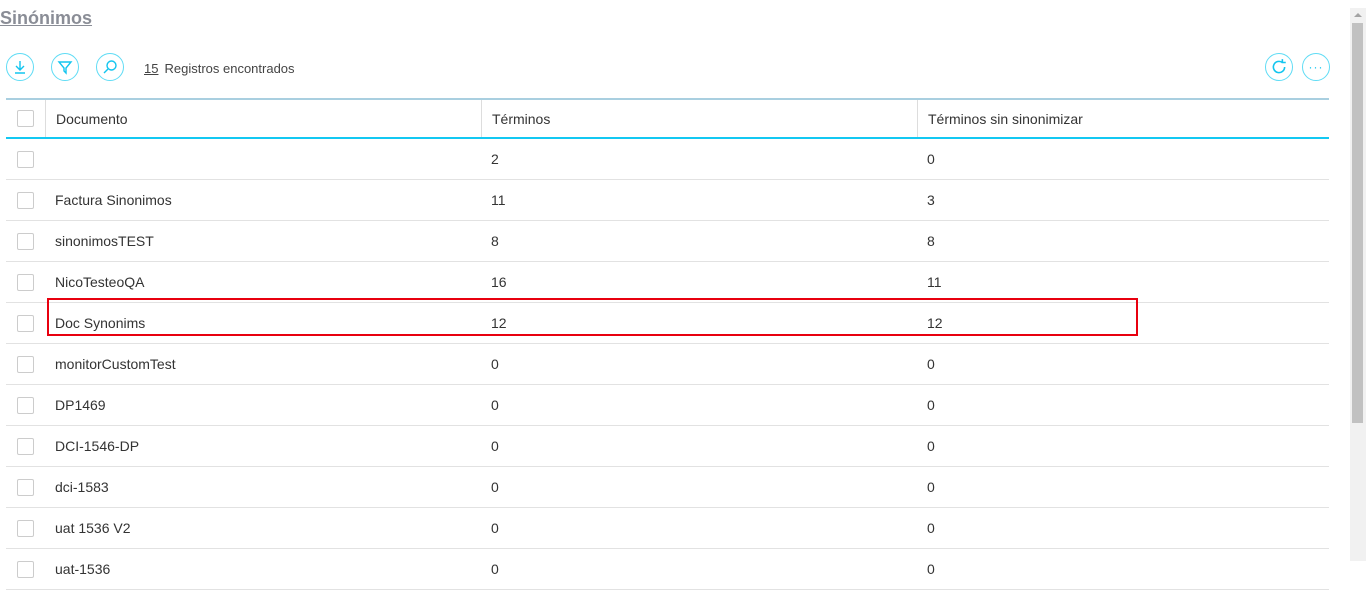  What do you see at coordinates (115, 364) in the screenshot?
I see `cell-documento: monitorCustomTest` at bounding box center [115, 364].